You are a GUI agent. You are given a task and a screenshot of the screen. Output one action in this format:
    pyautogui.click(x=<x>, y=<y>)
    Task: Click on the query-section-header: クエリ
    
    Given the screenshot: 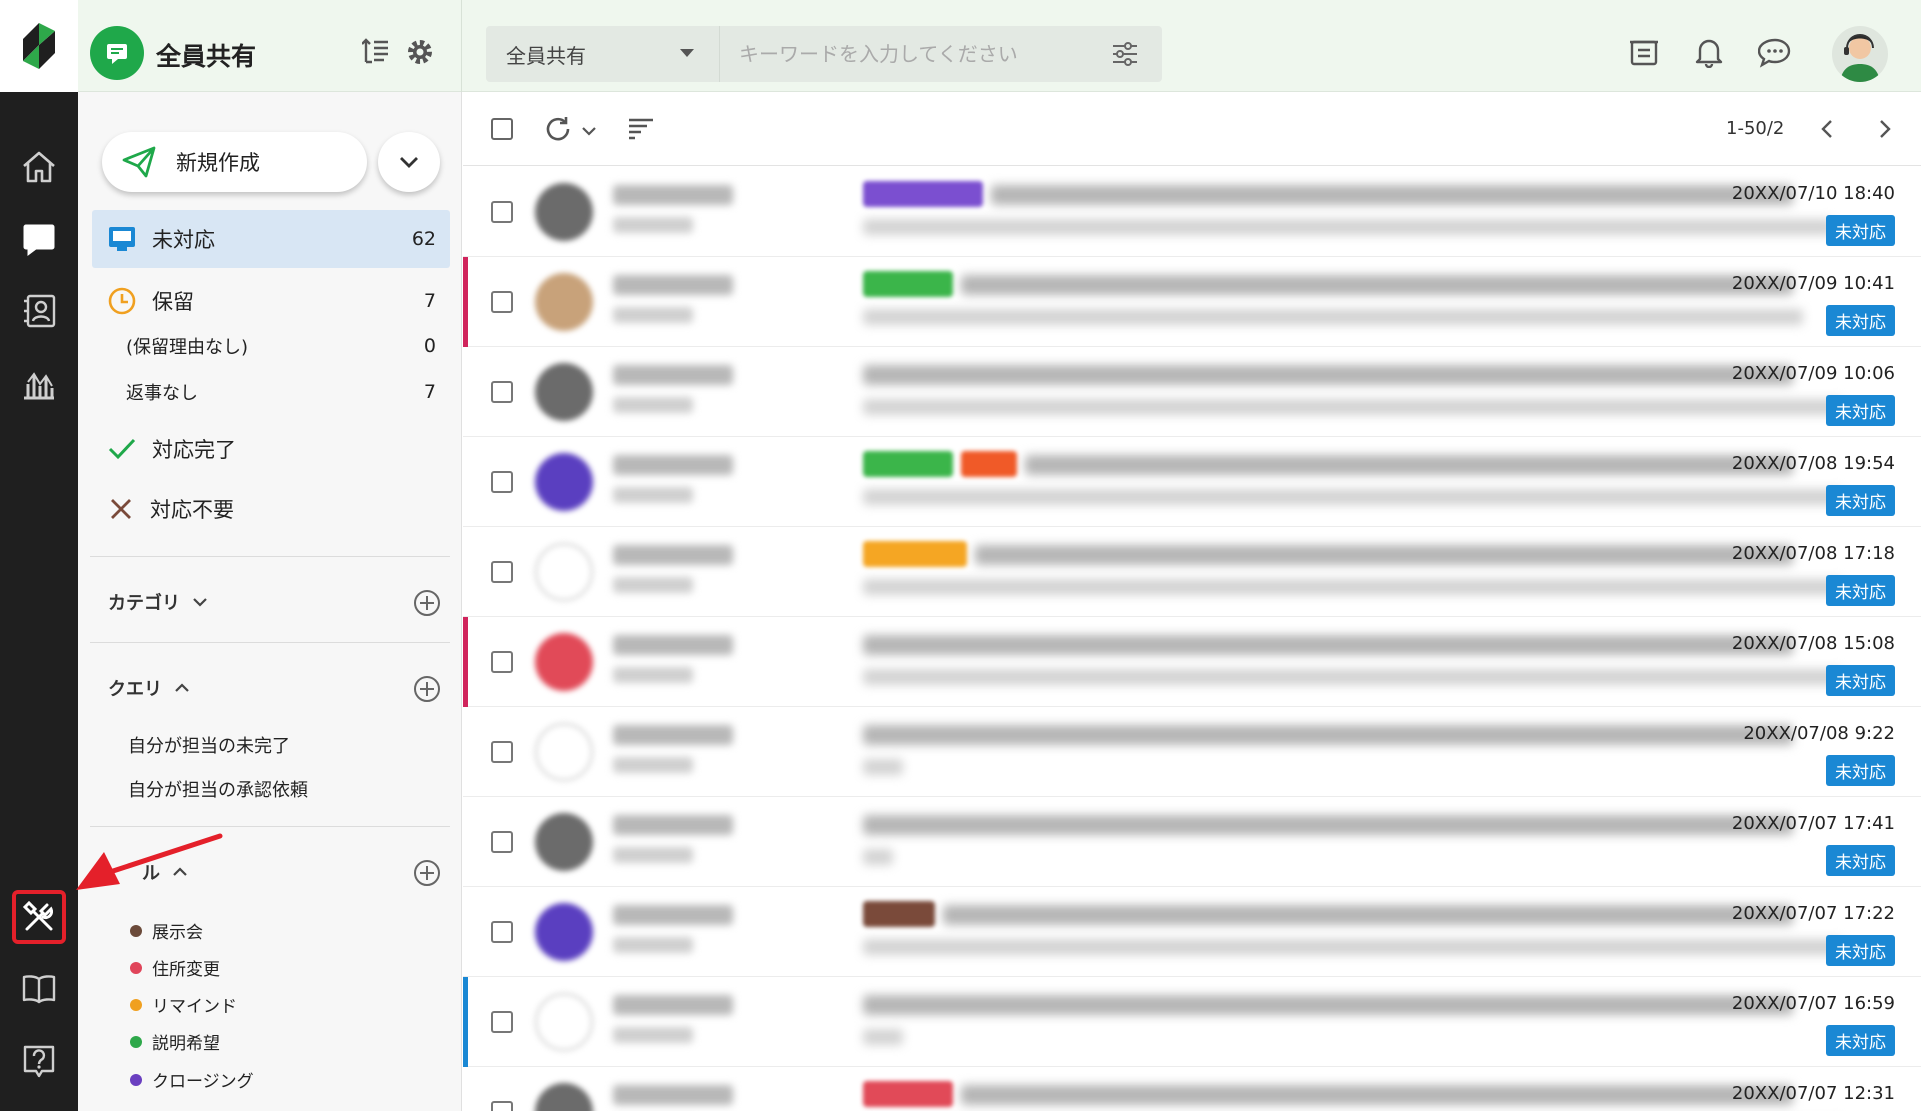 What is the action you would take?
    pyautogui.click(x=278, y=688)
    